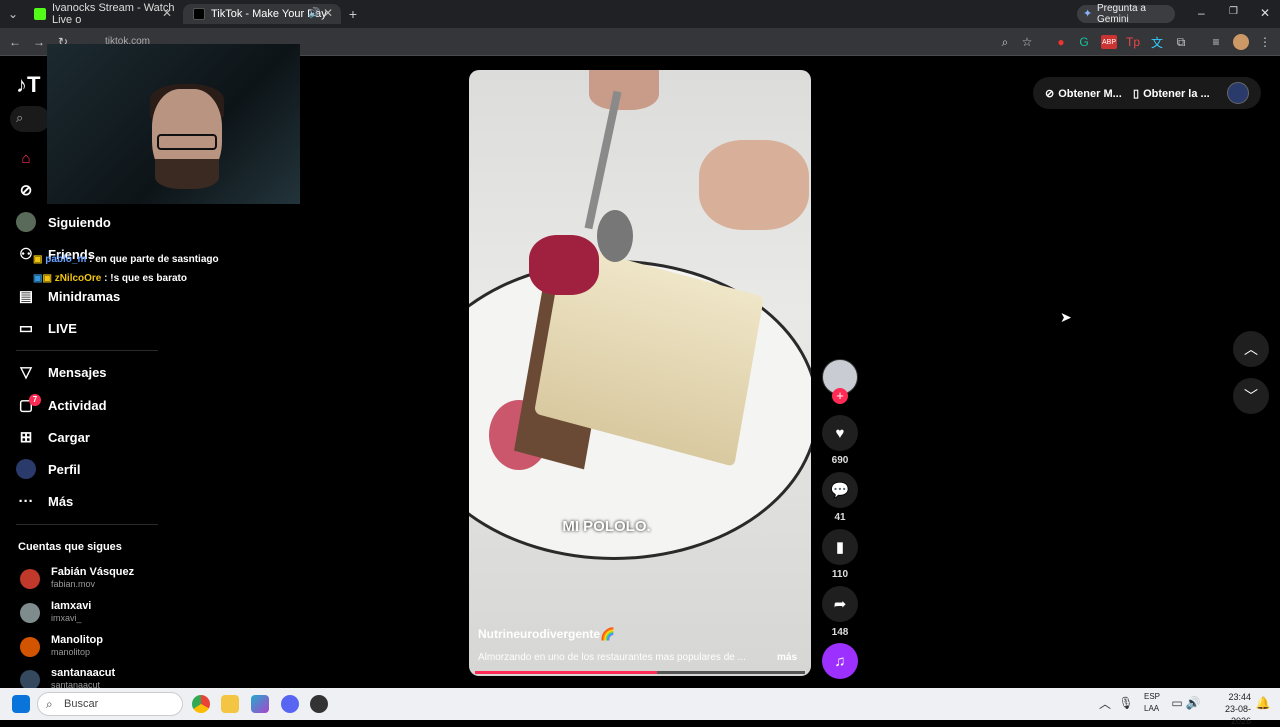 This screenshot has height=727, width=1280. I want to click on comment-button: 💬, so click(840, 490).